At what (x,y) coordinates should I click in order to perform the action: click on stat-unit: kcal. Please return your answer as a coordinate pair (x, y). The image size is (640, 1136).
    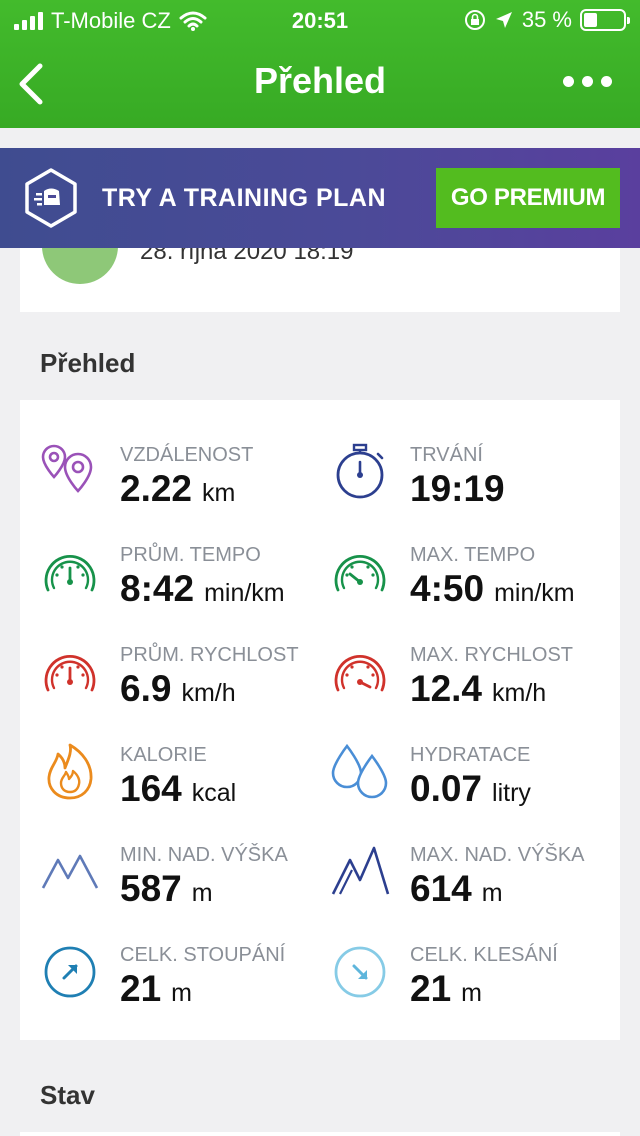
    Looking at the image, I should click on (214, 793).